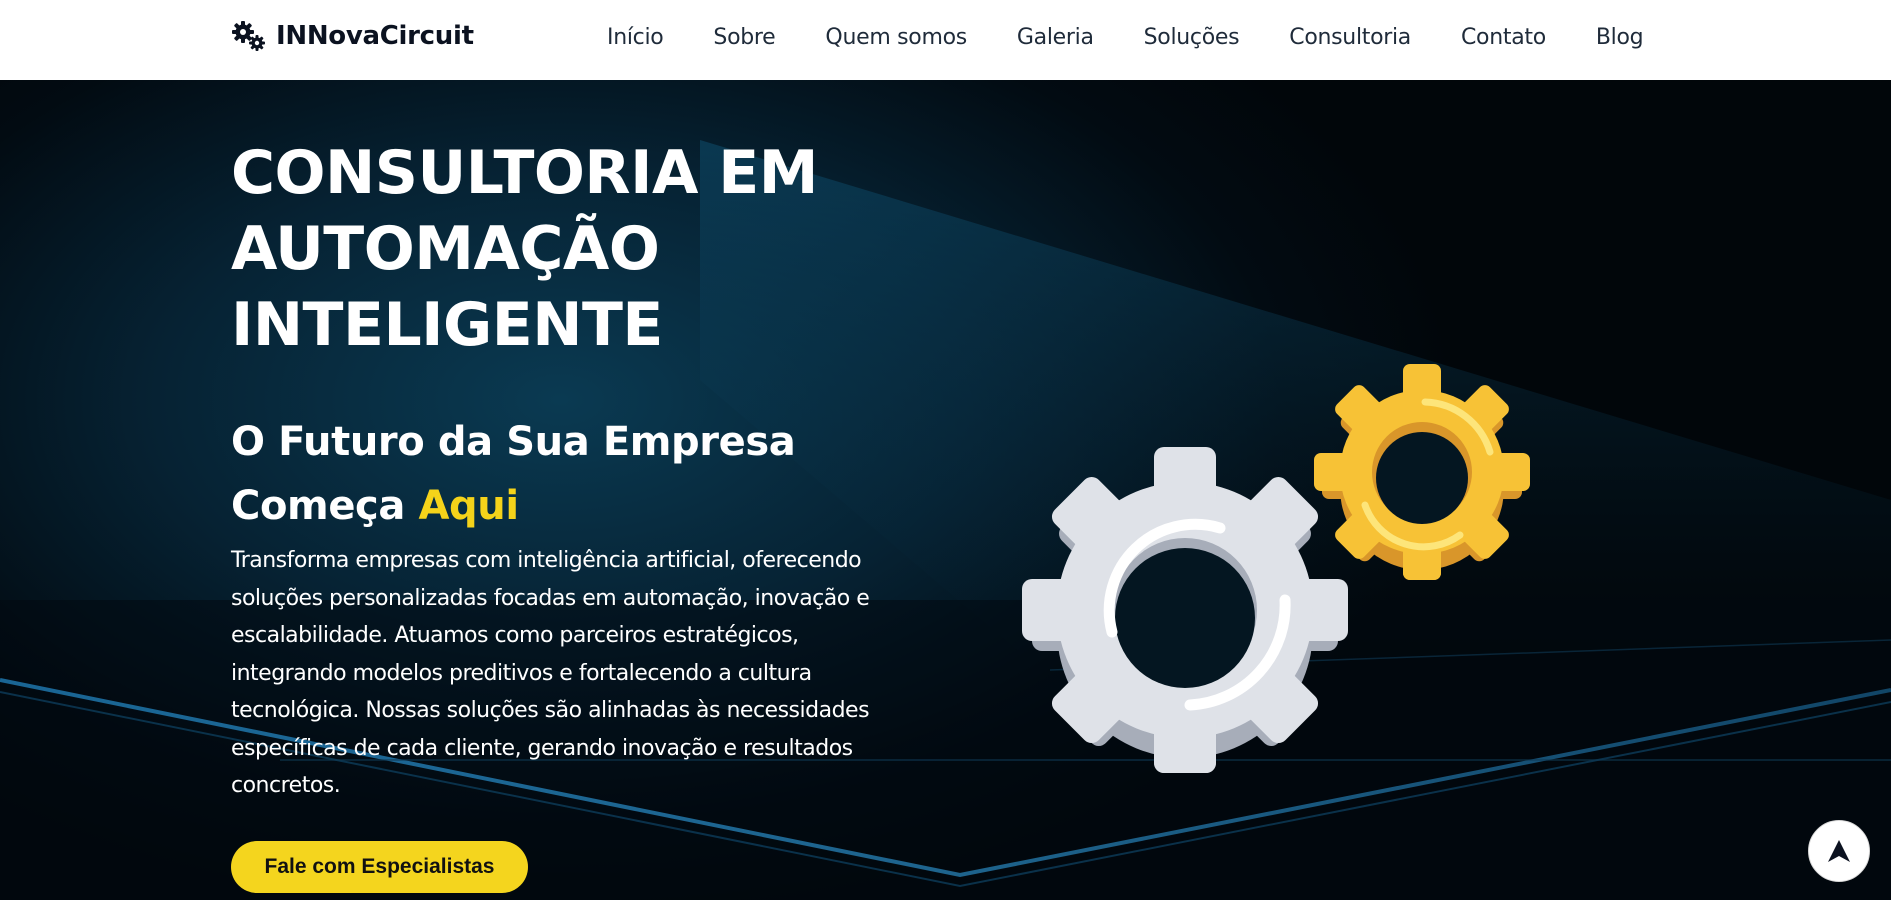  I want to click on nav-link-inicio: Início, so click(635, 37).